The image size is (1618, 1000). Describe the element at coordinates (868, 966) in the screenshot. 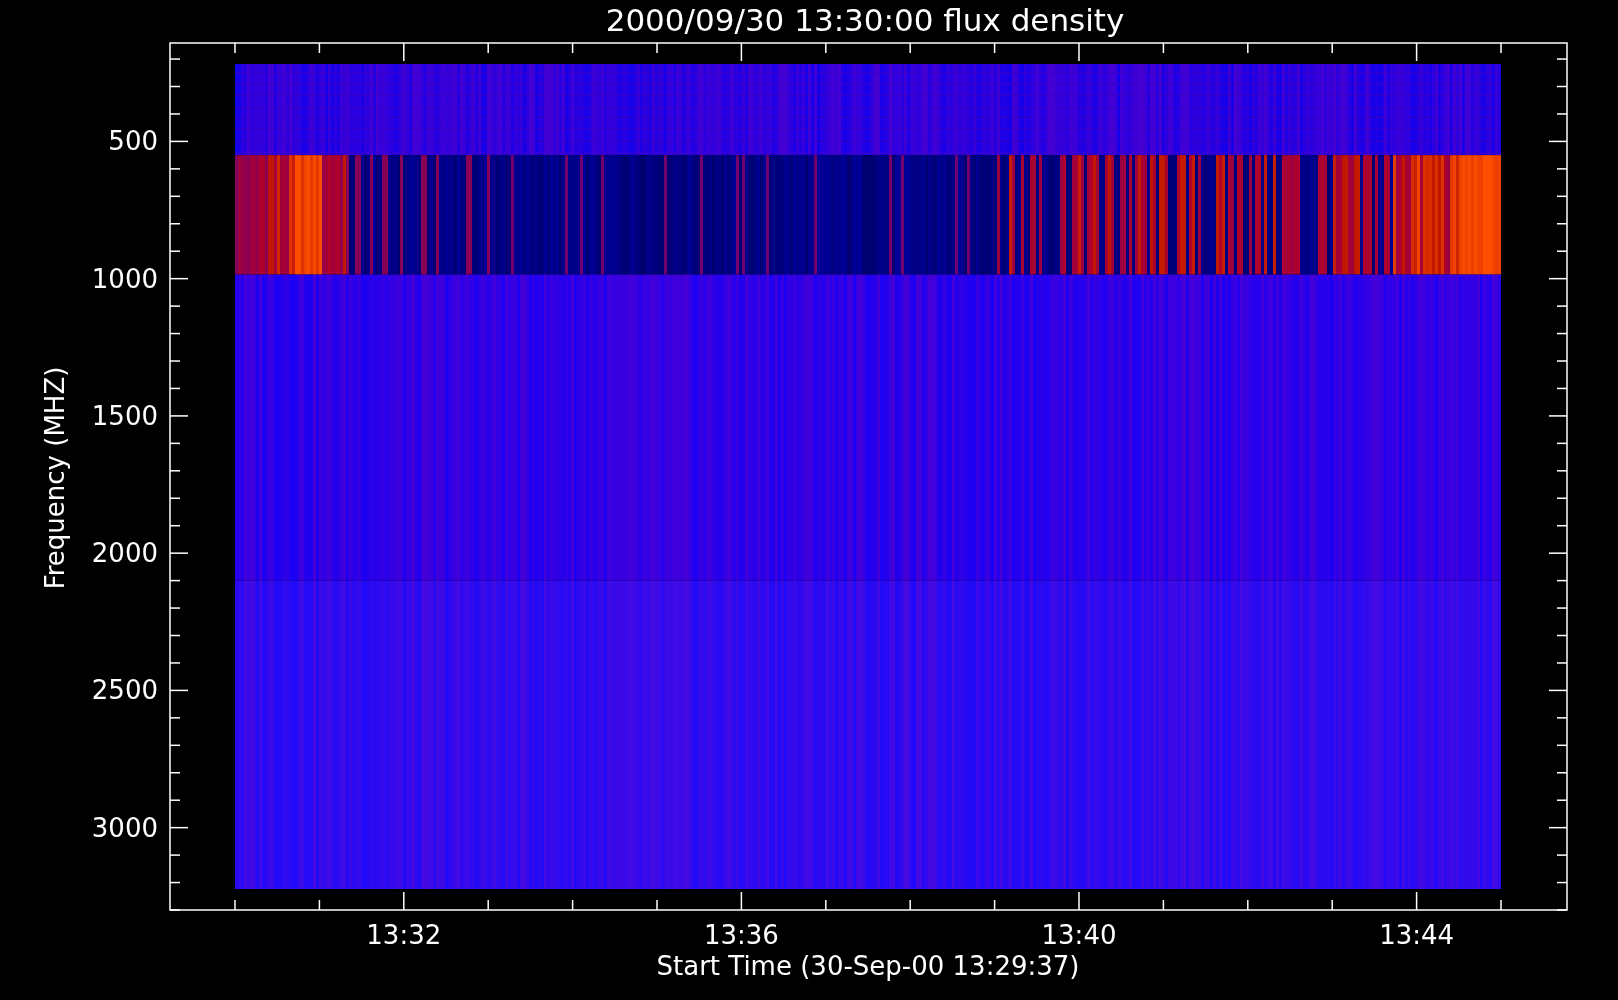

I see `x-axis-label: Start Time (30-Sep-00 13:29:37)` at that location.